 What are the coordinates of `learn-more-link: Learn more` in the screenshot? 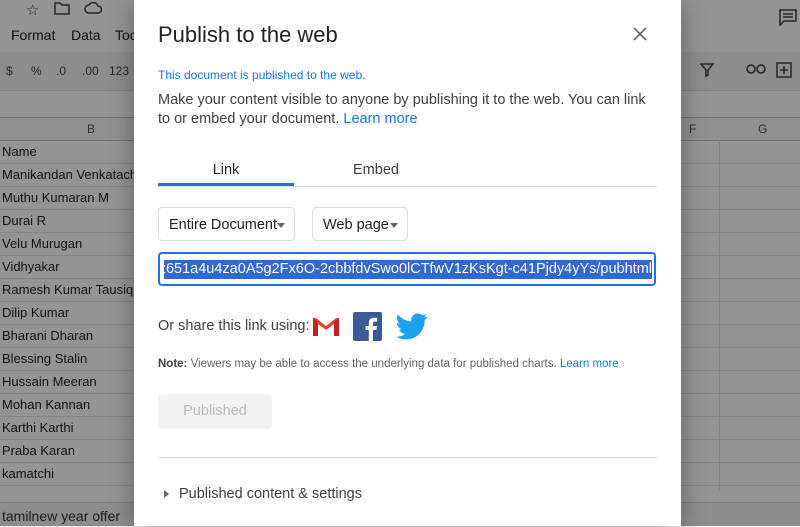 It's located at (380, 119).